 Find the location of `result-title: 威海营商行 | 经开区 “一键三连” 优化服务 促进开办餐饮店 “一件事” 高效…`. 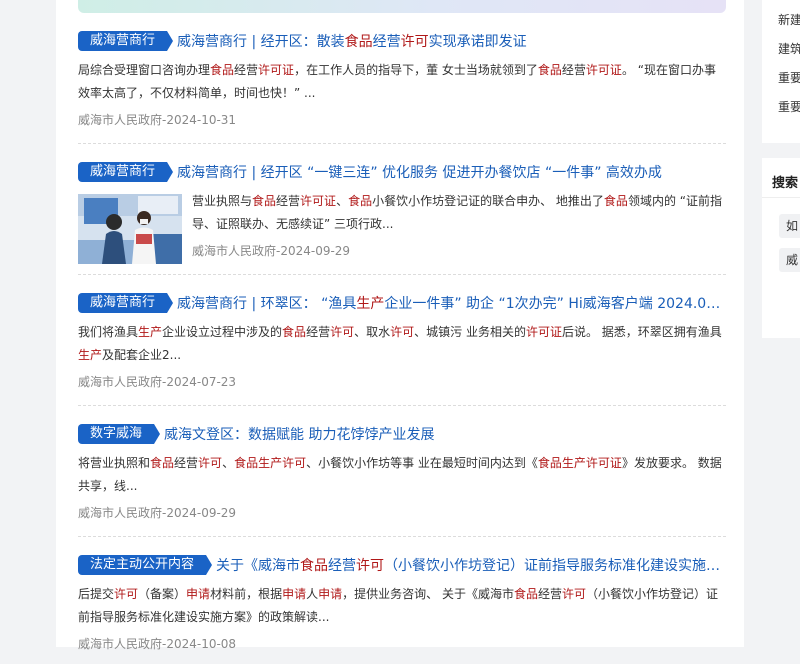

result-title: 威海营商行 | 经开区 “一键三连” 优化服务 促进开办餐饮店 “一件事” 高效… is located at coordinates (419, 172).